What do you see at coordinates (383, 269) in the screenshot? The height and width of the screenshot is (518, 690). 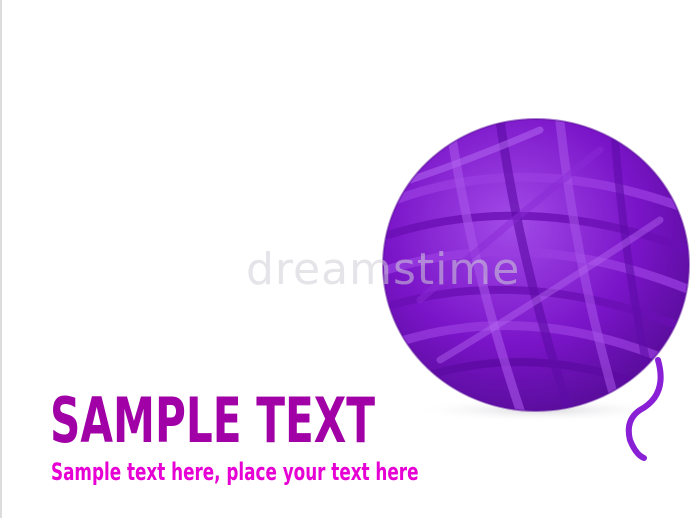 I see `watermark: dreamstime` at bounding box center [383, 269].